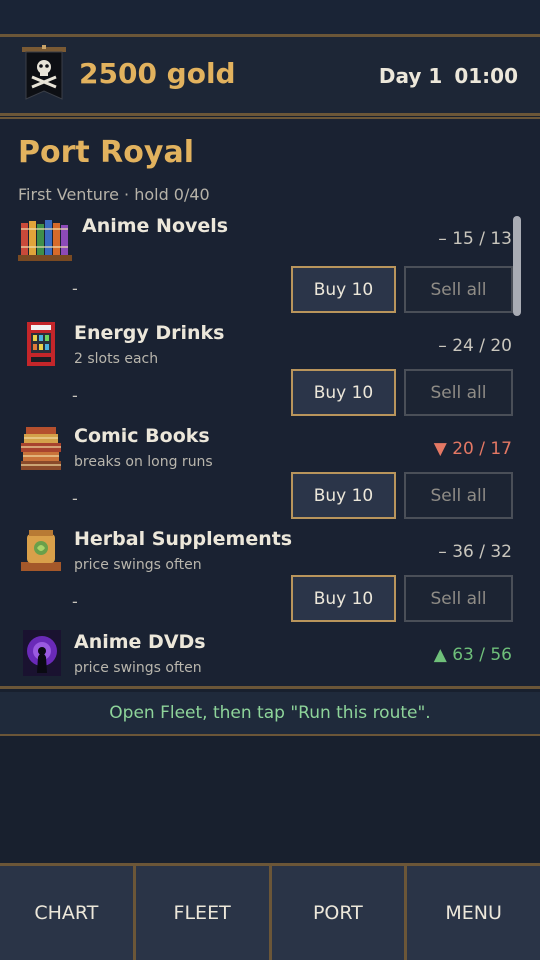 The height and width of the screenshot is (960, 540). I want to click on route-hint: Open Fleet, then tap "Run this route"., so click(270, 714).